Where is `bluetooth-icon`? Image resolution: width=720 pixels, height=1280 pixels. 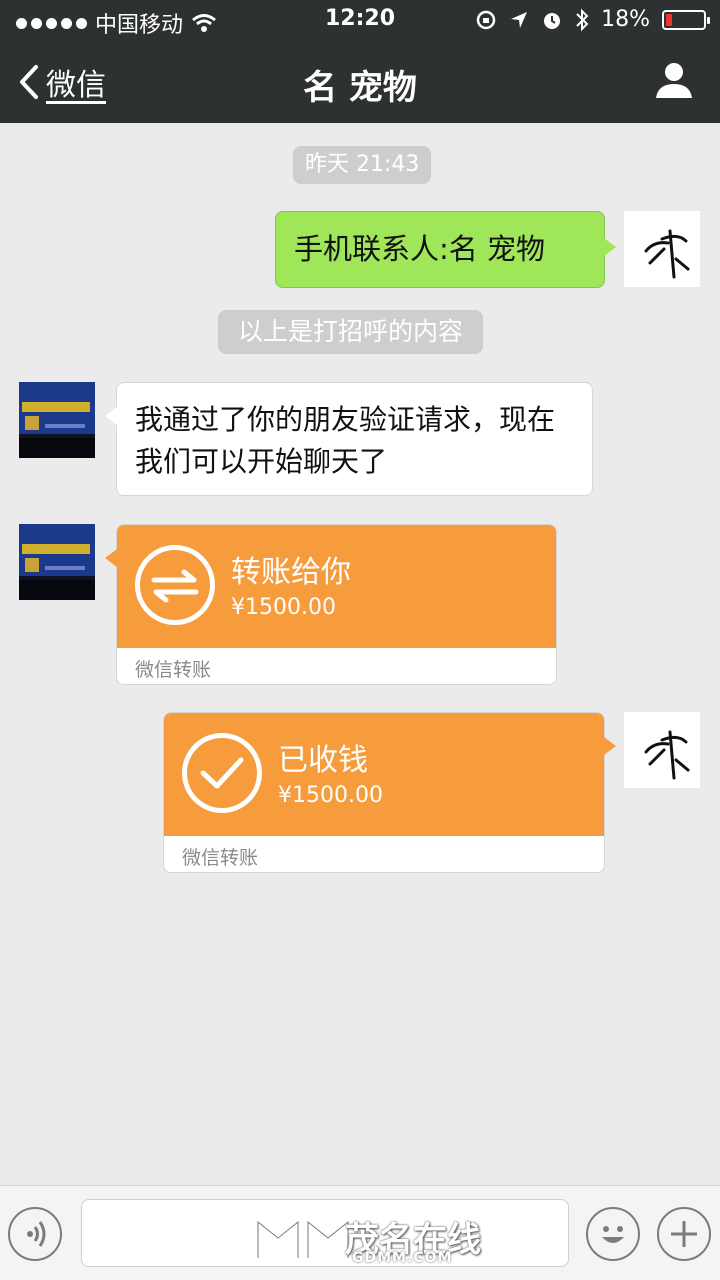
bluetooth-icon is located at coordinates (582, 19).